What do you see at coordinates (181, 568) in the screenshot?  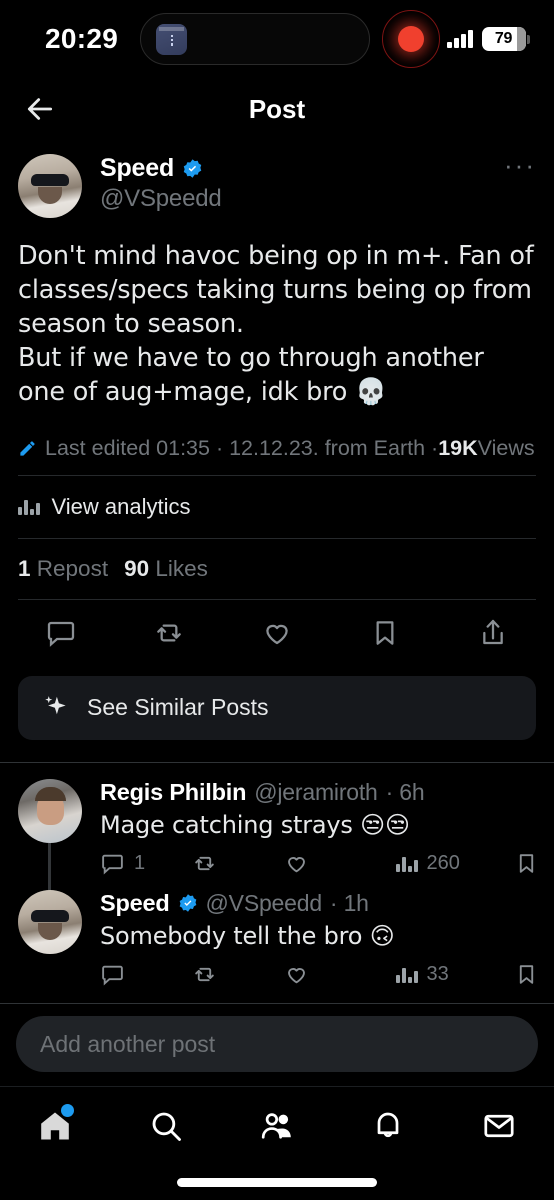 I see `like-count-label: Likes` at bounding box center [181, 568].